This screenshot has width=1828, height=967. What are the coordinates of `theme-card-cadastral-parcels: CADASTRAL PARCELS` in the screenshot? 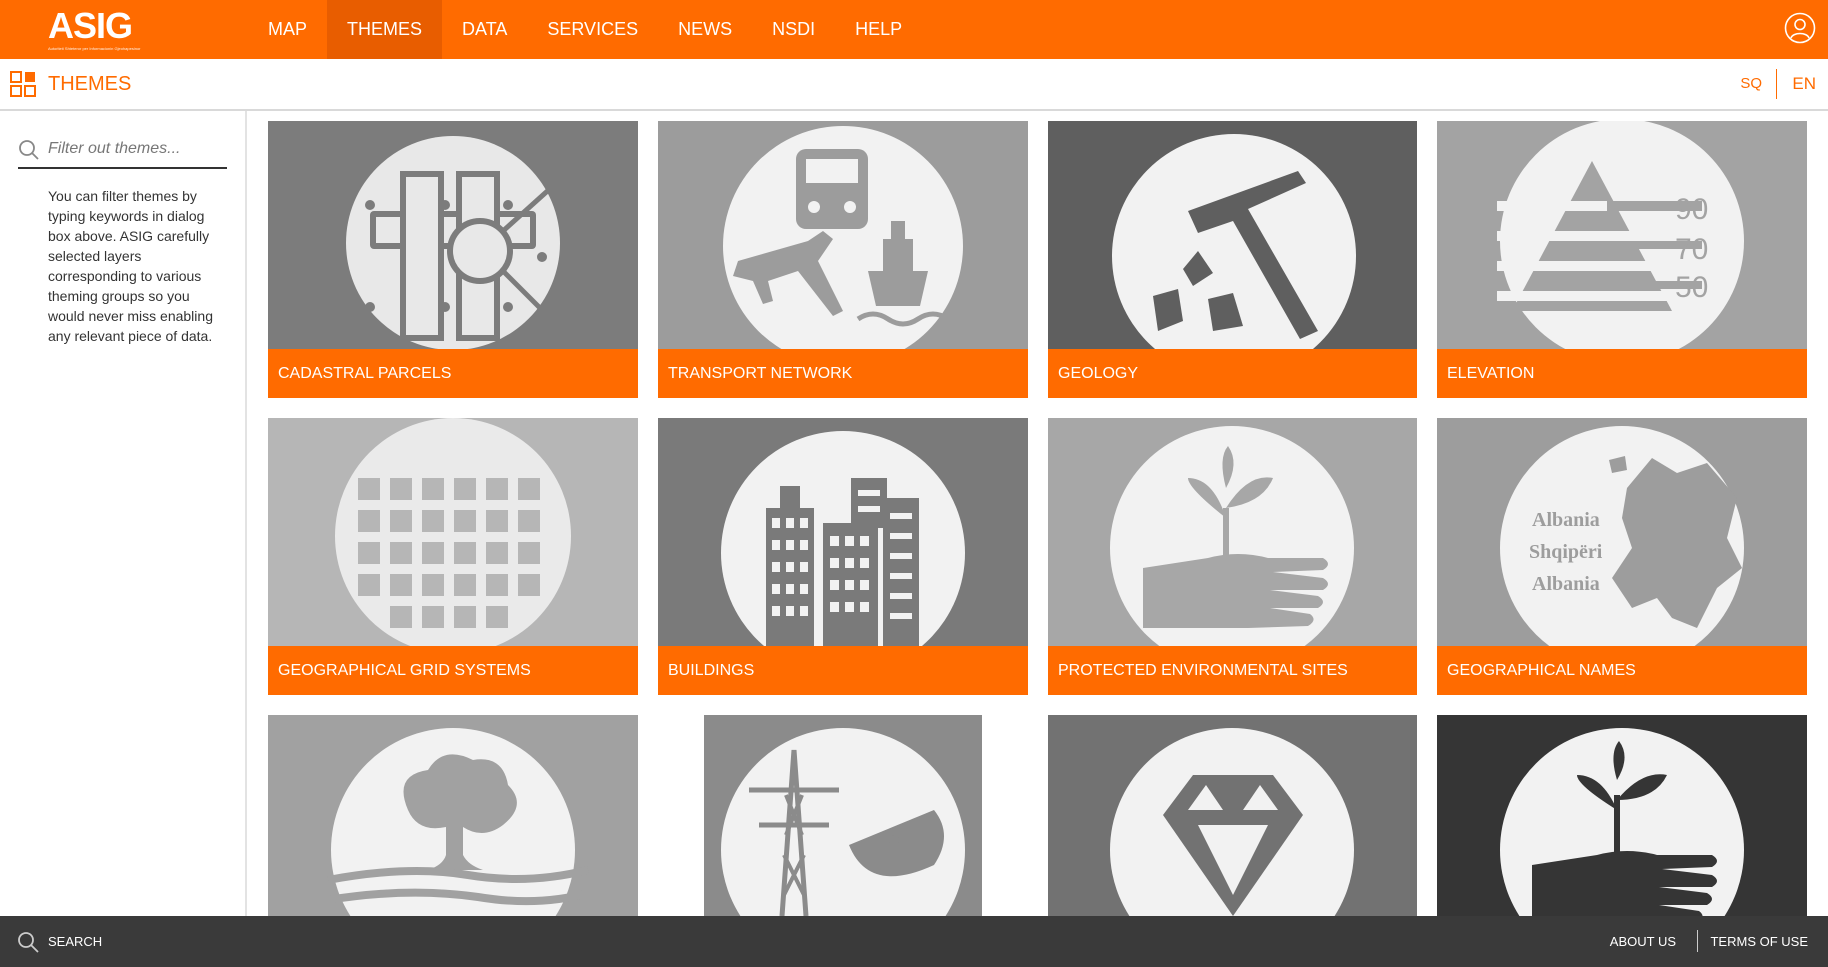 It's located at (453, 259).